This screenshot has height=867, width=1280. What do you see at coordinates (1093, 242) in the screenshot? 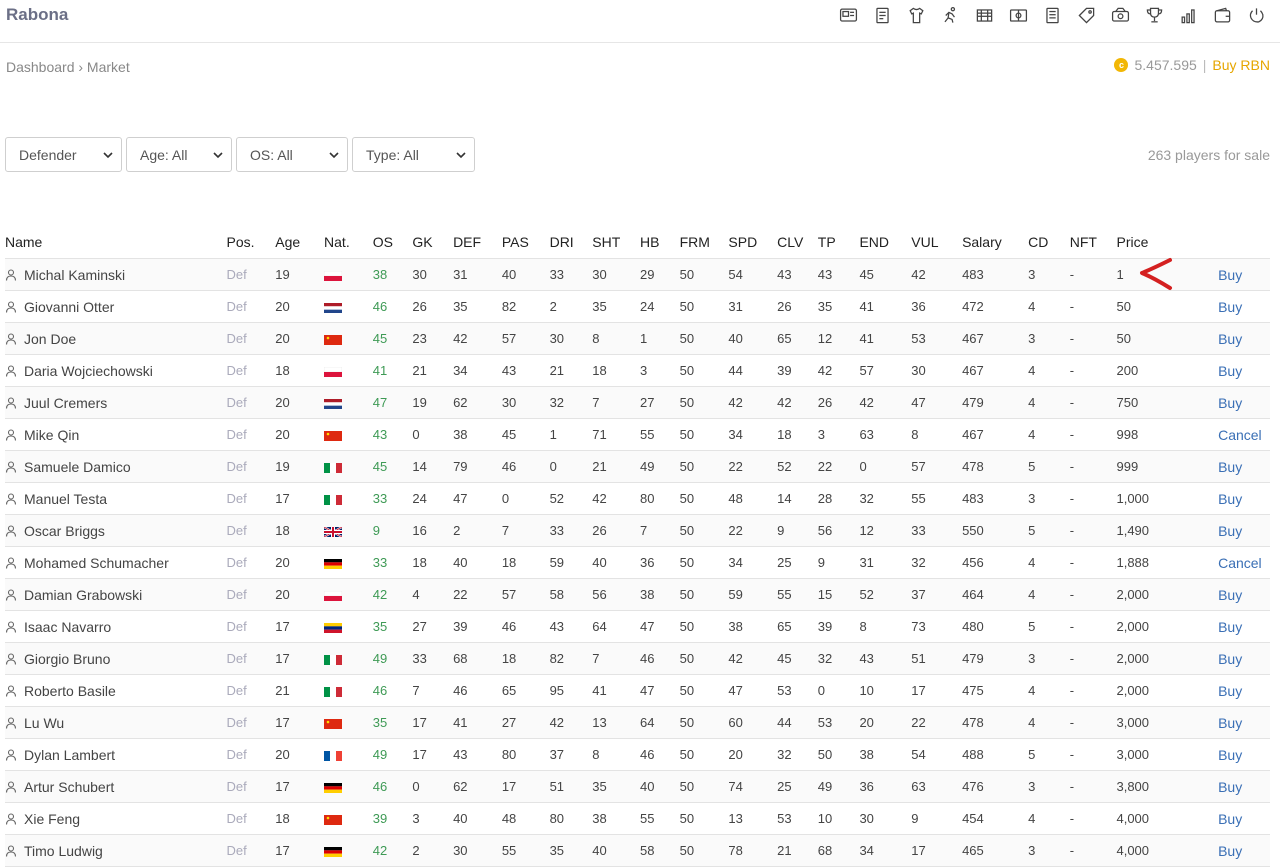
I see `column-header-nft: NFT` at bounding box center [1093, 242].